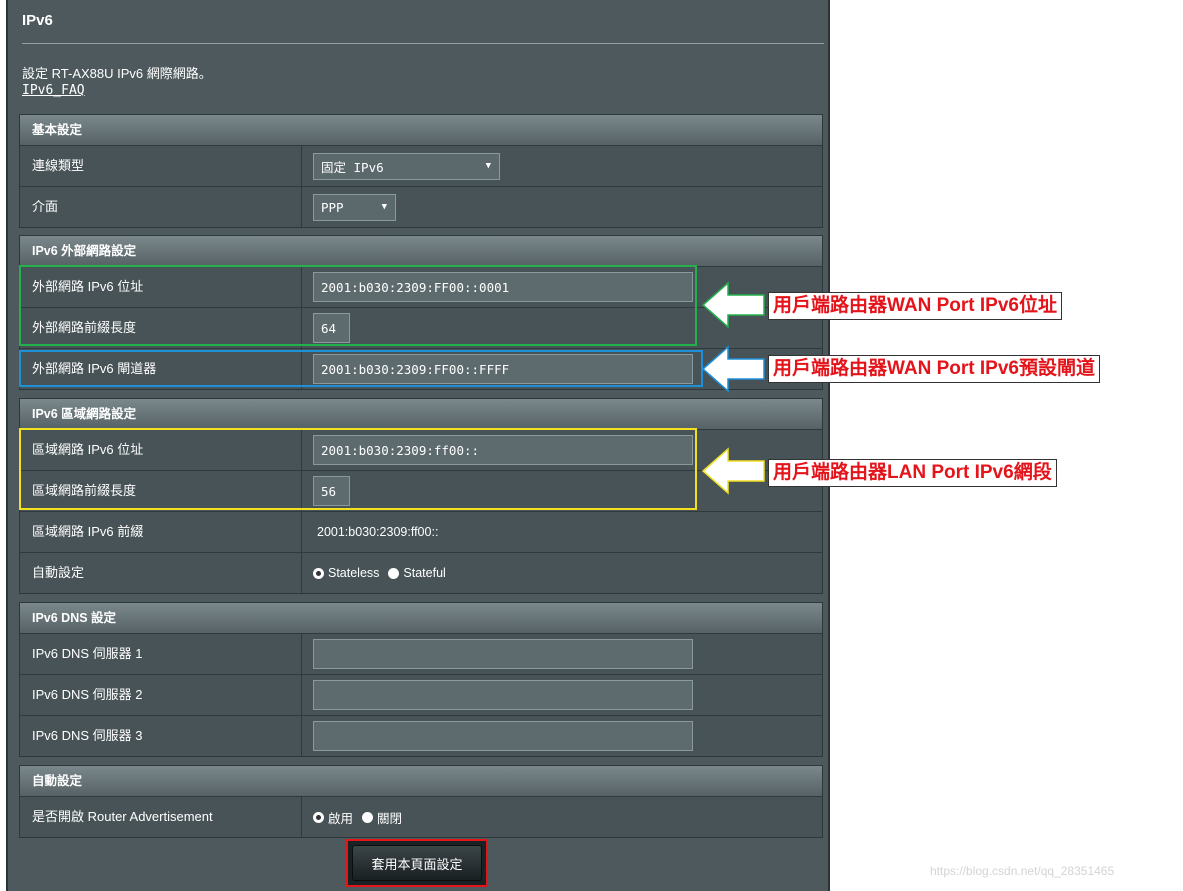 This screenshot has width=1183, height=891. Describe the element at coordinates (912, 473) in the screenshot. I see `lan-segment-annotation: 用戶端路由器LAN Port IPv6網段` at that location.